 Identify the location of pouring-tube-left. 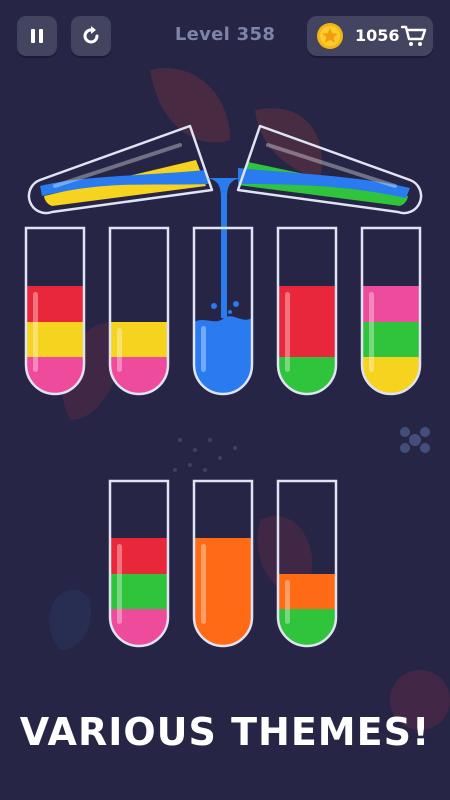
(120, 169).